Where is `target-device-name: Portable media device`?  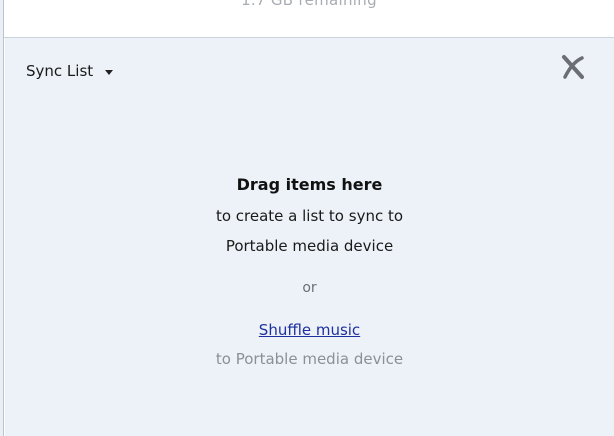 target-device-name: Portable media device is located at coordinates (309, 246).